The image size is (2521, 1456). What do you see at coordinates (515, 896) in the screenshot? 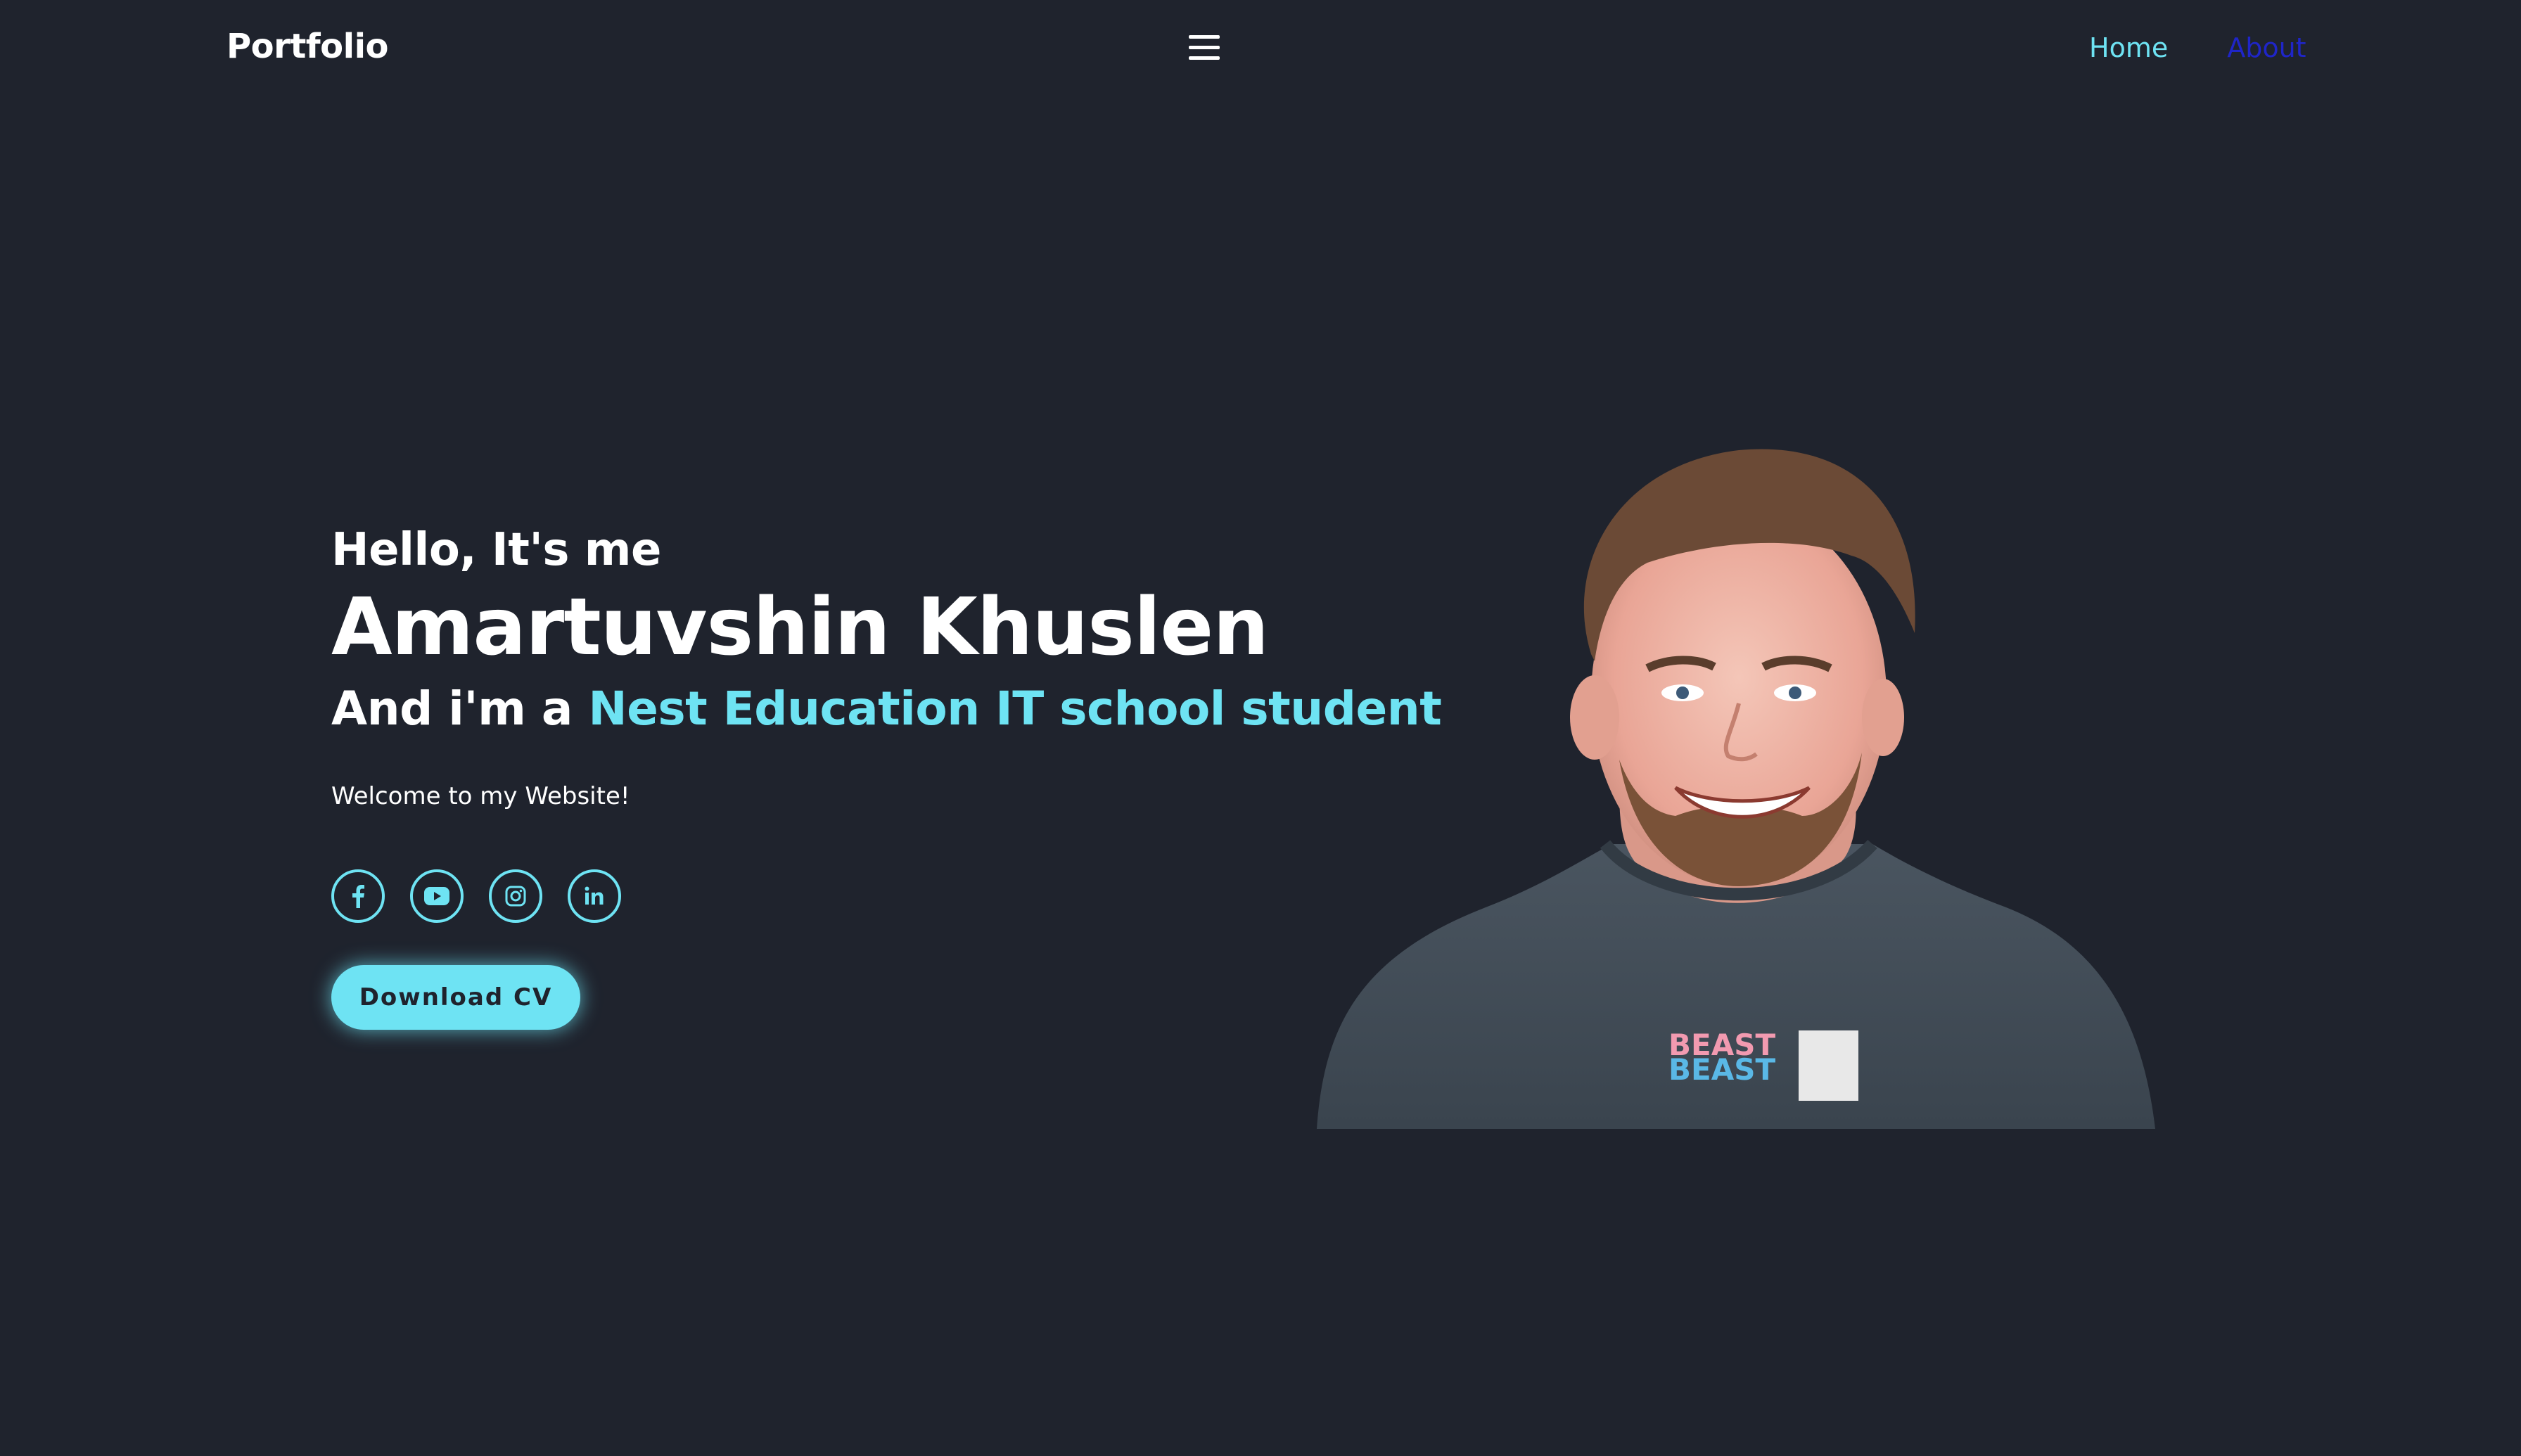
I see `instagram-icon` at bounding box center [515, 896].